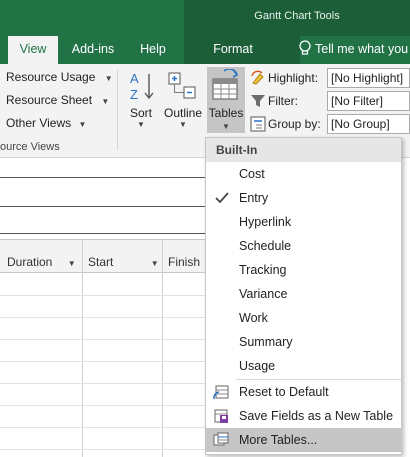 This screenshot has width=410, height=457. Describe the element at coordinates (117, 110) in the screenshot. I see `ribbon-separator` at that location.